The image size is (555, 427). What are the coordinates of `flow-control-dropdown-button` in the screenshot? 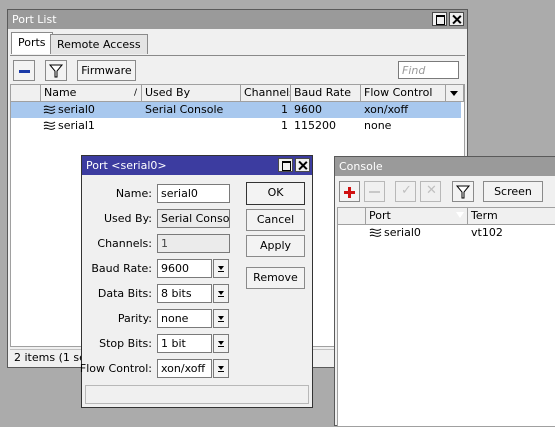 It's located at (221, 368).